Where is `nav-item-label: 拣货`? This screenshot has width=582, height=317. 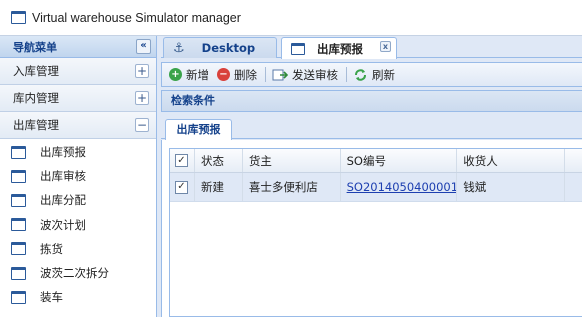 nav-item-label: 拣货 is located at coordinates (51, 248).